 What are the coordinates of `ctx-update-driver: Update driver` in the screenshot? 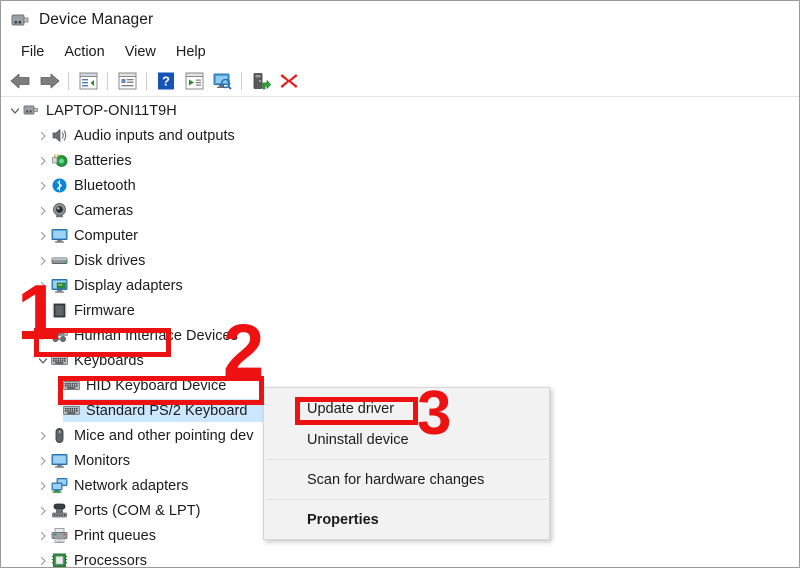 It's located at (406, 408).